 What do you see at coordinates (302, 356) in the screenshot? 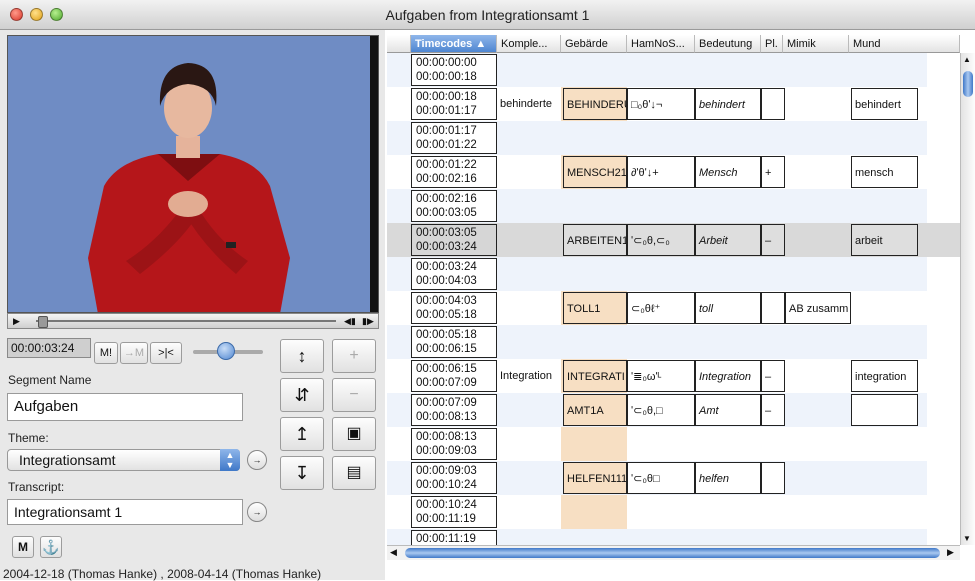
I see `insert-segment-split-button: ↕` at bounding box center [302, 356].